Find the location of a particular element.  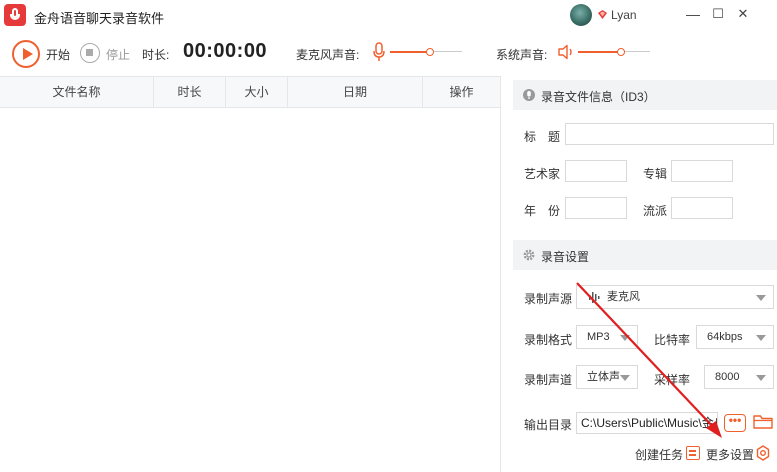

duration-value: 00:00:00 is located at coordinates (225, 51).